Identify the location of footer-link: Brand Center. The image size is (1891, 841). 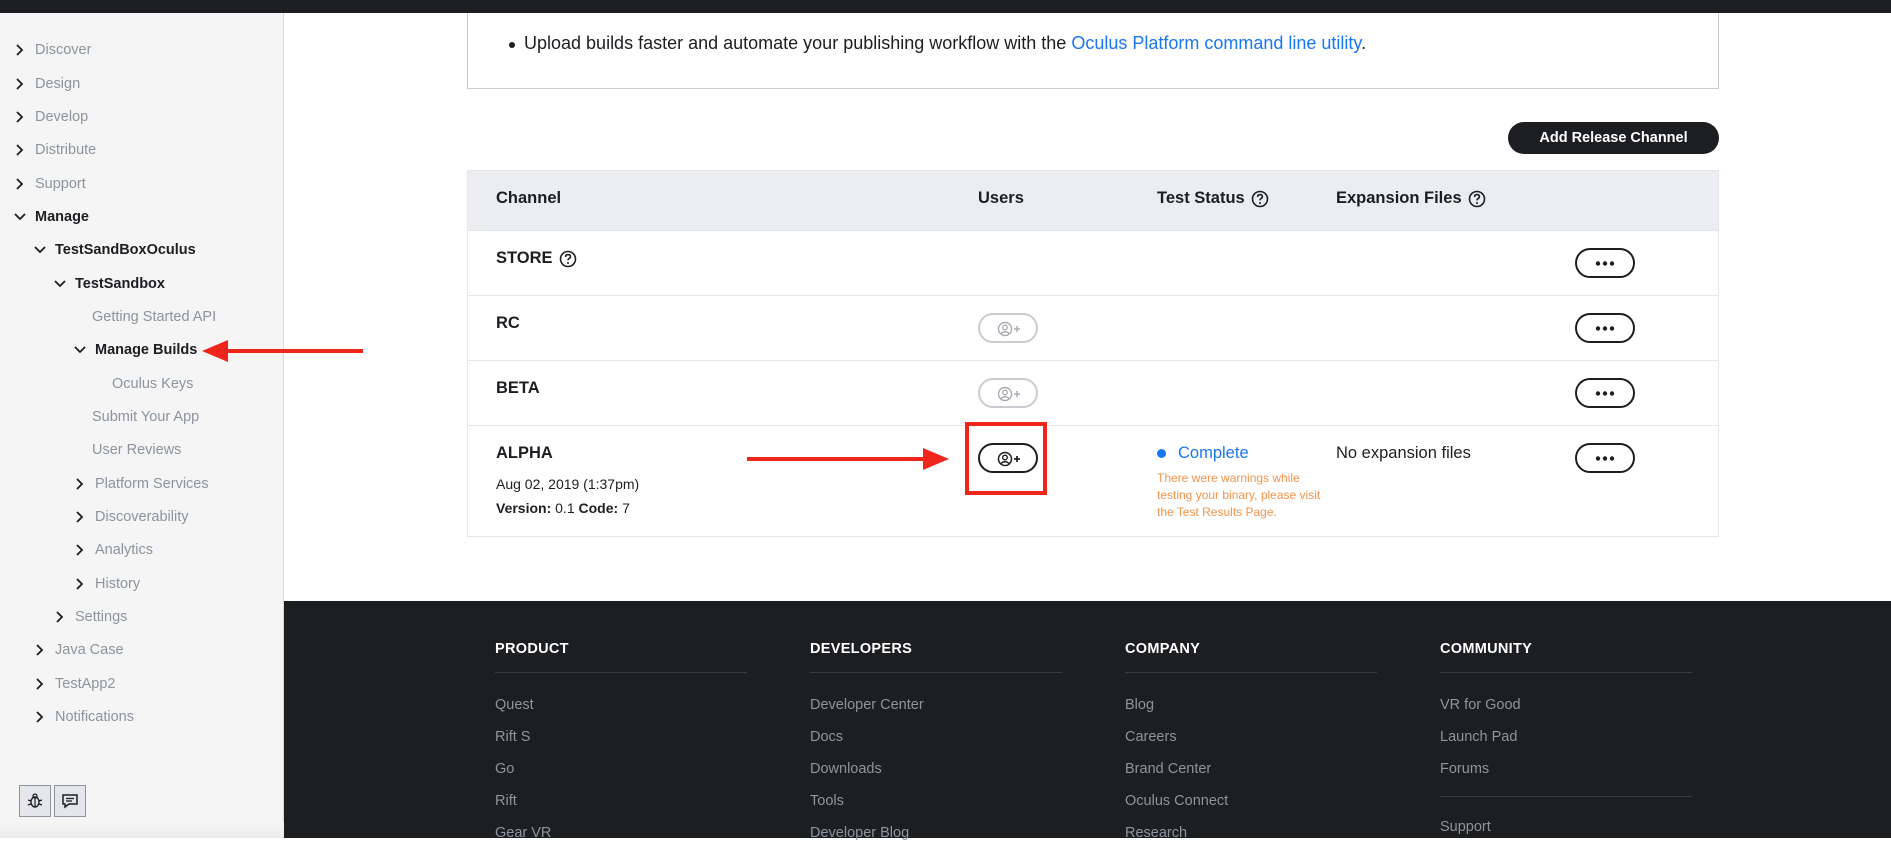
(1168, 769).